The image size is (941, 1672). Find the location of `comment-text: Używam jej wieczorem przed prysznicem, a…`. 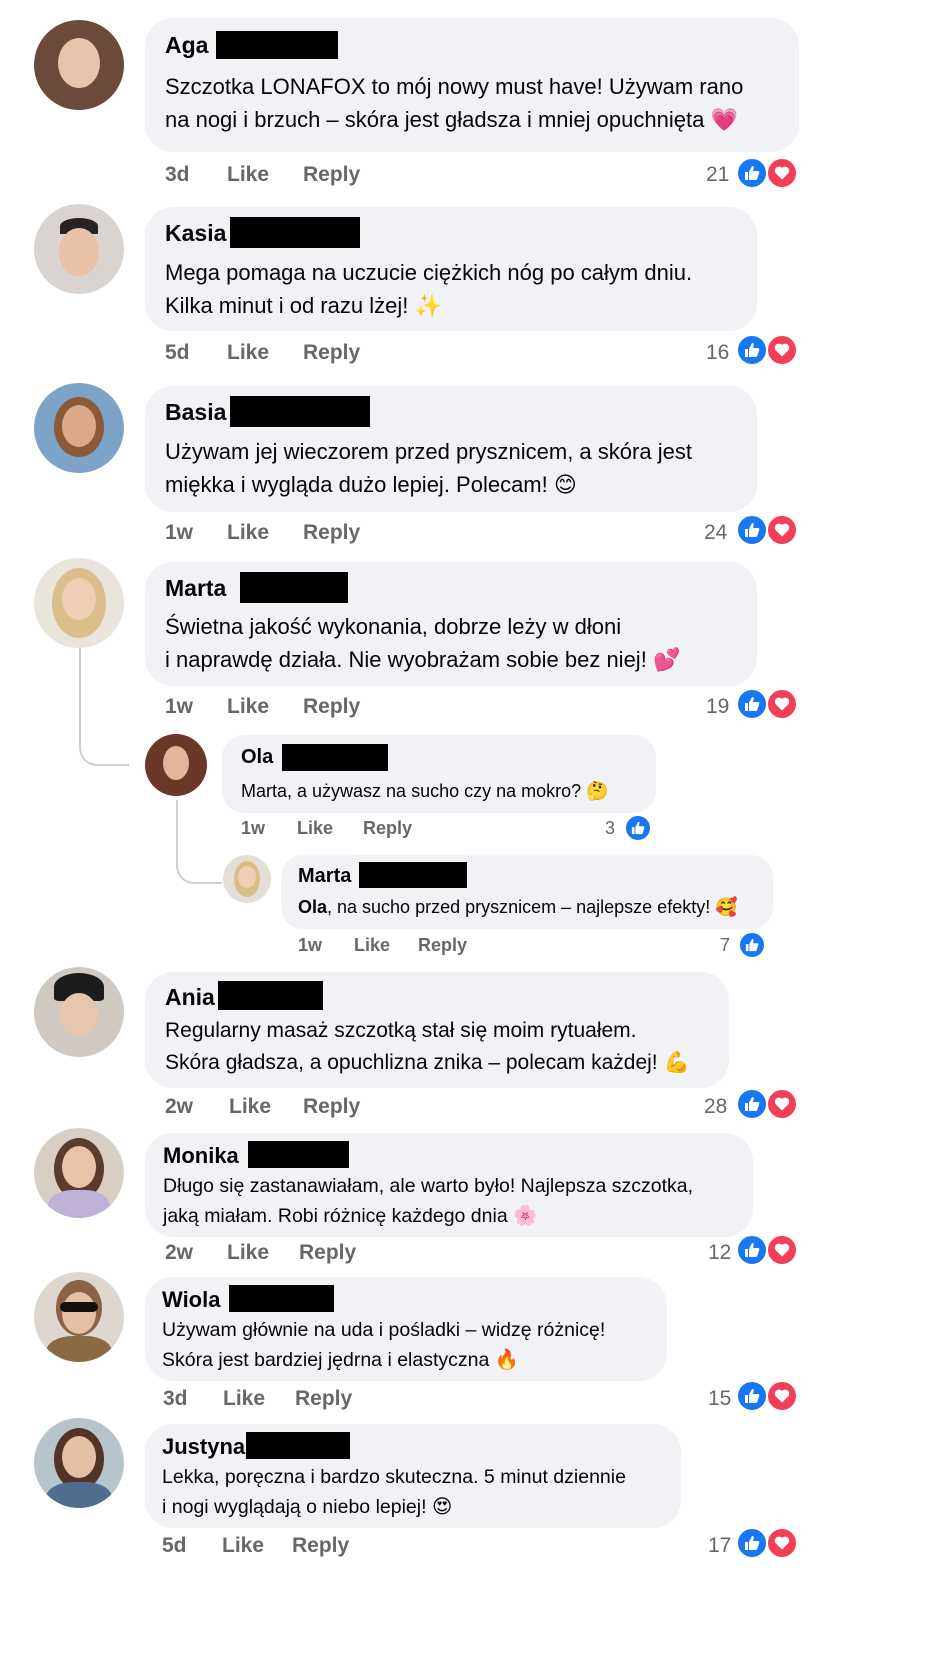

comment-text: Używam jej wieczorem przed prysznicem, a… is located at coordinates (428, 468).